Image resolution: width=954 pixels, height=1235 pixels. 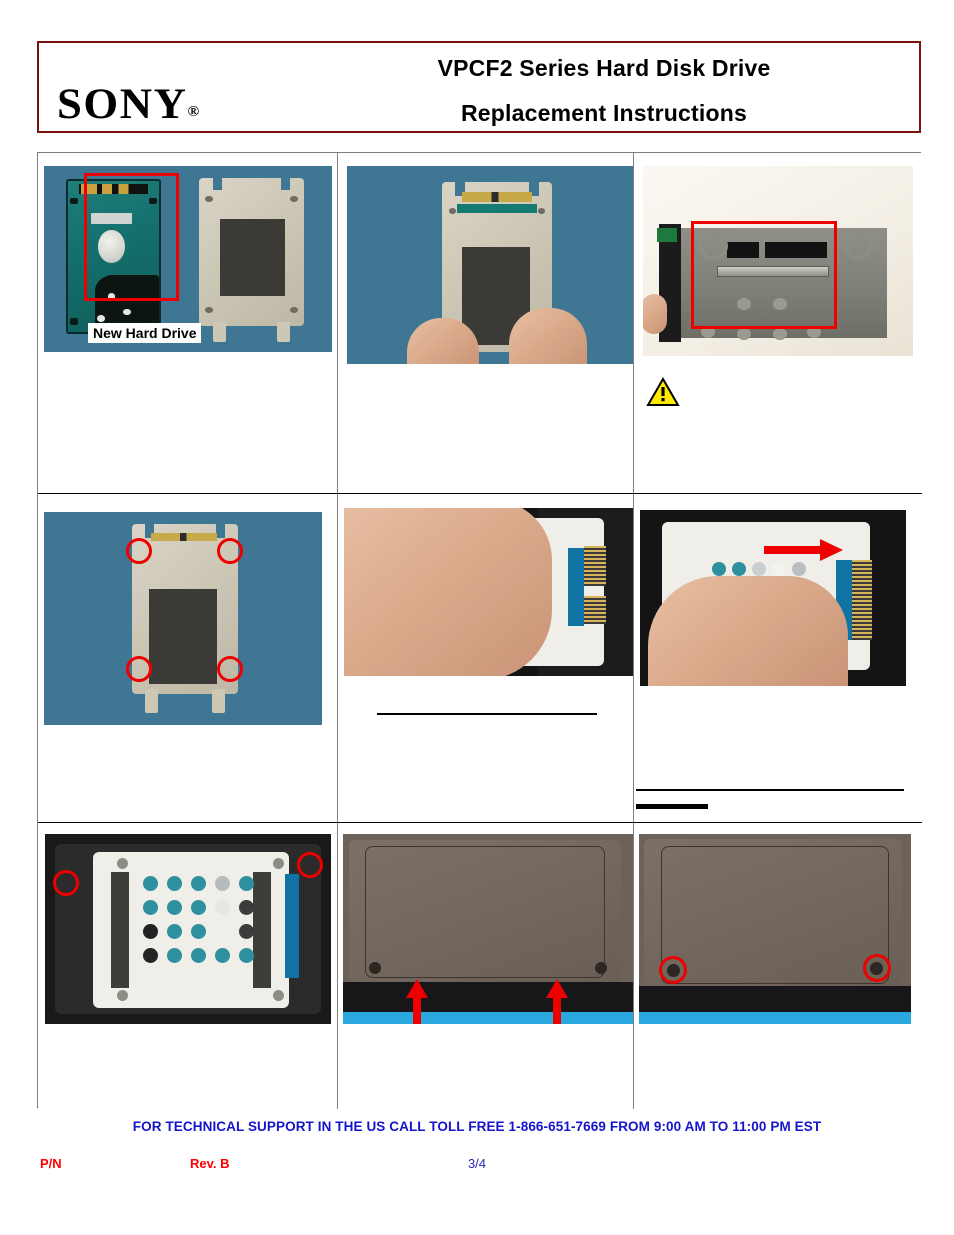 I want to click on step-9-photo, so click(x=775, y=929).